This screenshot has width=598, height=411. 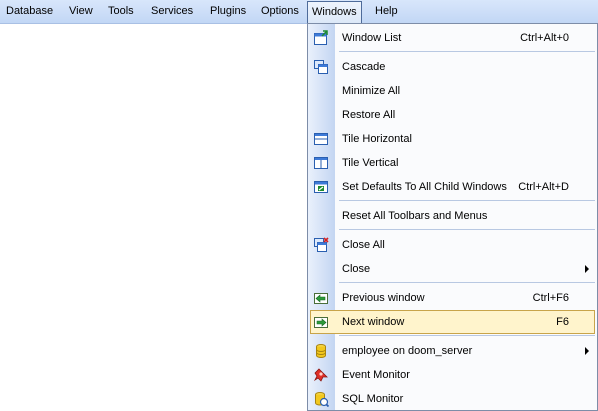 What do you see at coordinates (321, 67) in the screenshot?
I see `cascade-icon` at bounding box center [321, 67].